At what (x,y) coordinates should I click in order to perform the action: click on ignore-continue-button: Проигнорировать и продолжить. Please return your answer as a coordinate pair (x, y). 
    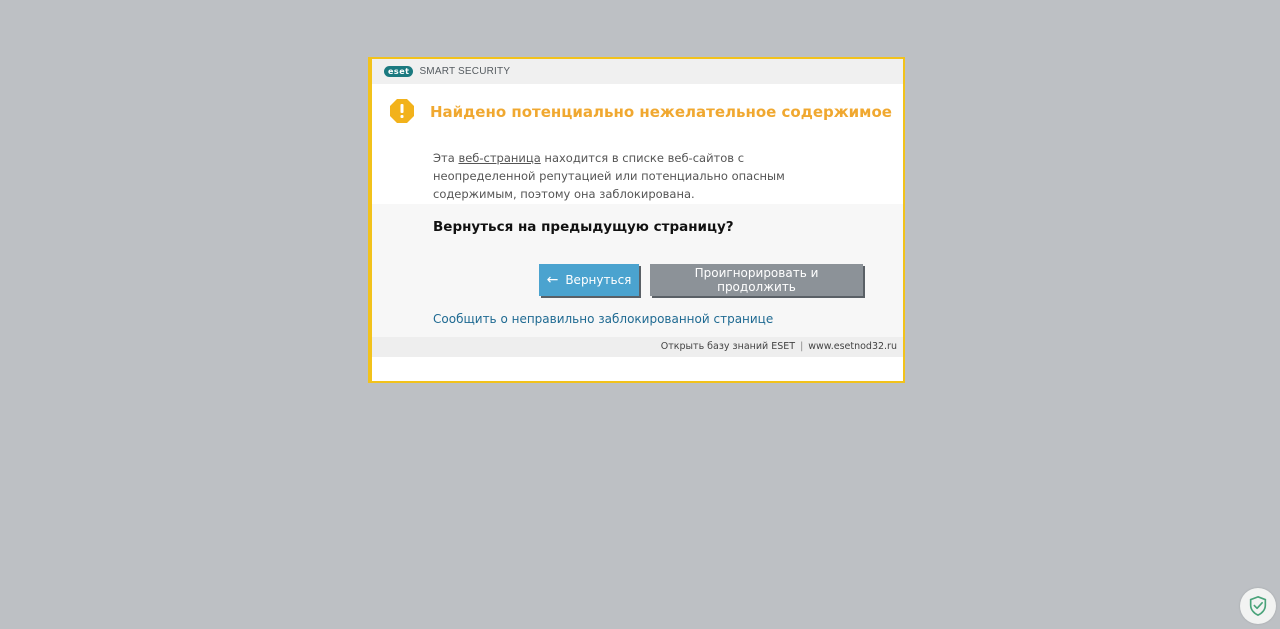
    Looking at the image, I should click on (756, 280).